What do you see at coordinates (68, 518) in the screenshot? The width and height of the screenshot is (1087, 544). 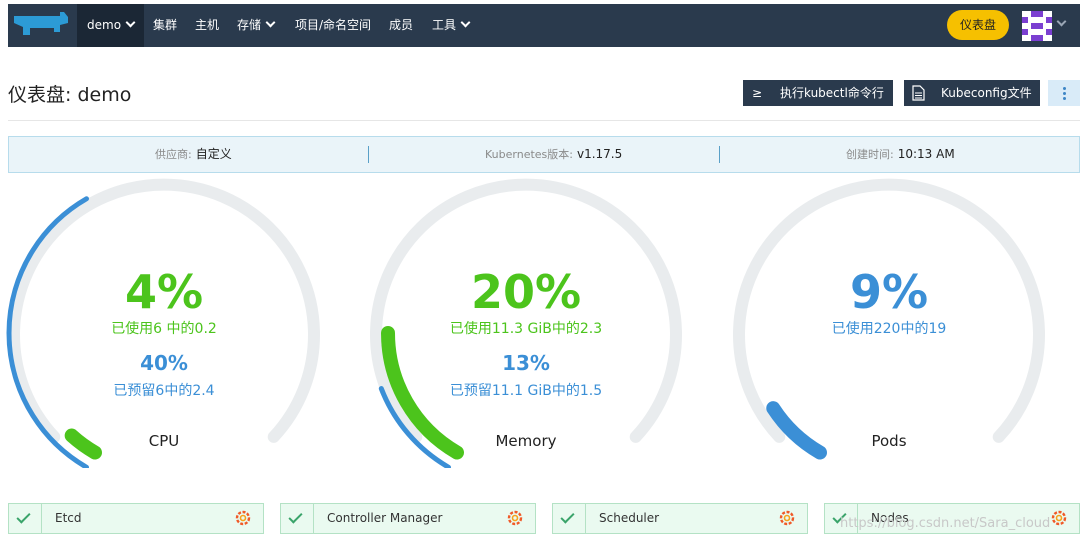 I see `component-label: Etcd` at bounding box center [68, 518].